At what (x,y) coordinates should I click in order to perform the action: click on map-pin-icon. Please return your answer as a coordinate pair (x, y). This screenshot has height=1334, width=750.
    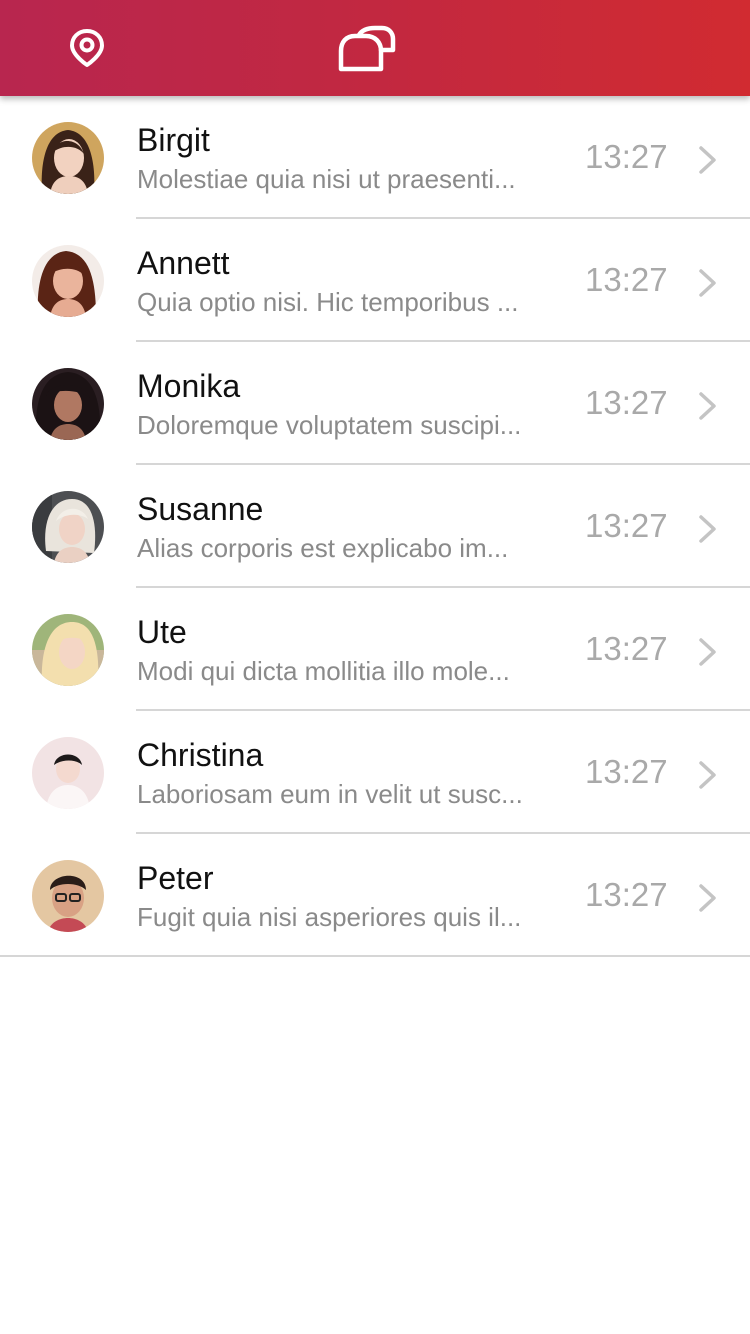
    Looking at the image, I should click on (87, 48).